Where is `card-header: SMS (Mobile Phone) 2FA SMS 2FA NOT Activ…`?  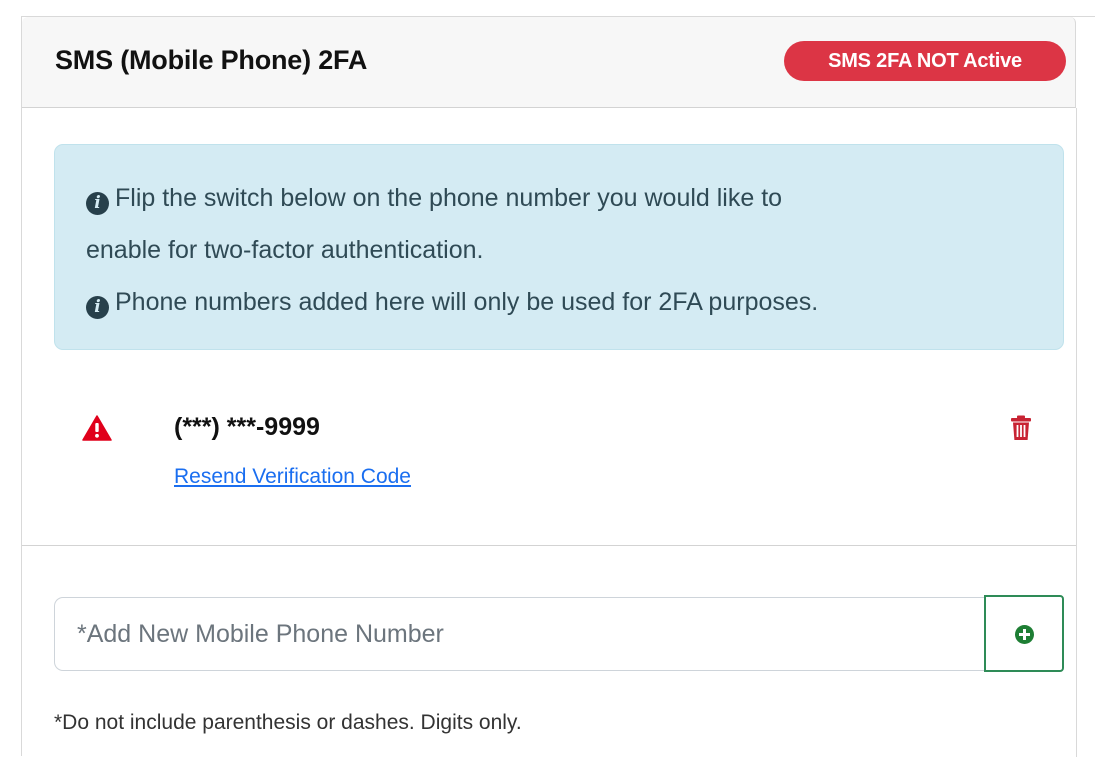
card-header: SMS (Mobile Phone) 2FA SMS 2FA NOT Activ… is located at coordinates (549, 62).